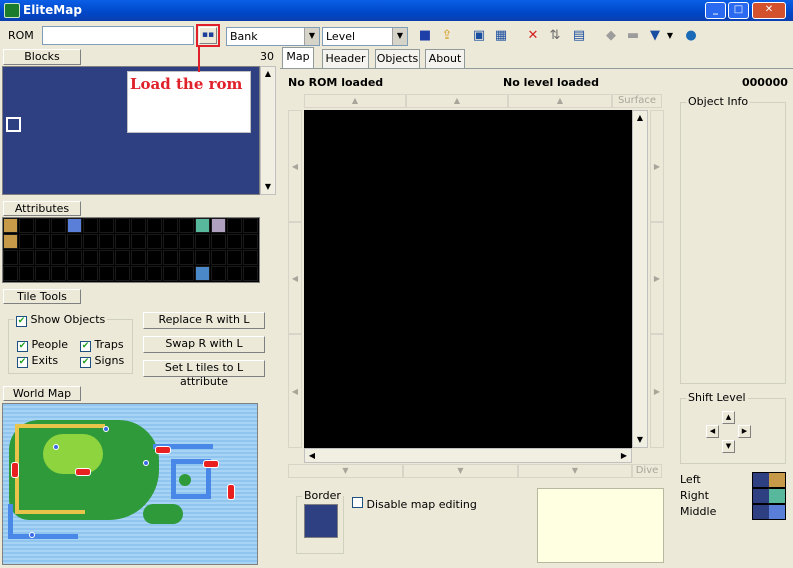 Image resolution: width=793 pixels, height=568 pixels. I want to click on chevron-down-icon: ▼, so click(640, 440).